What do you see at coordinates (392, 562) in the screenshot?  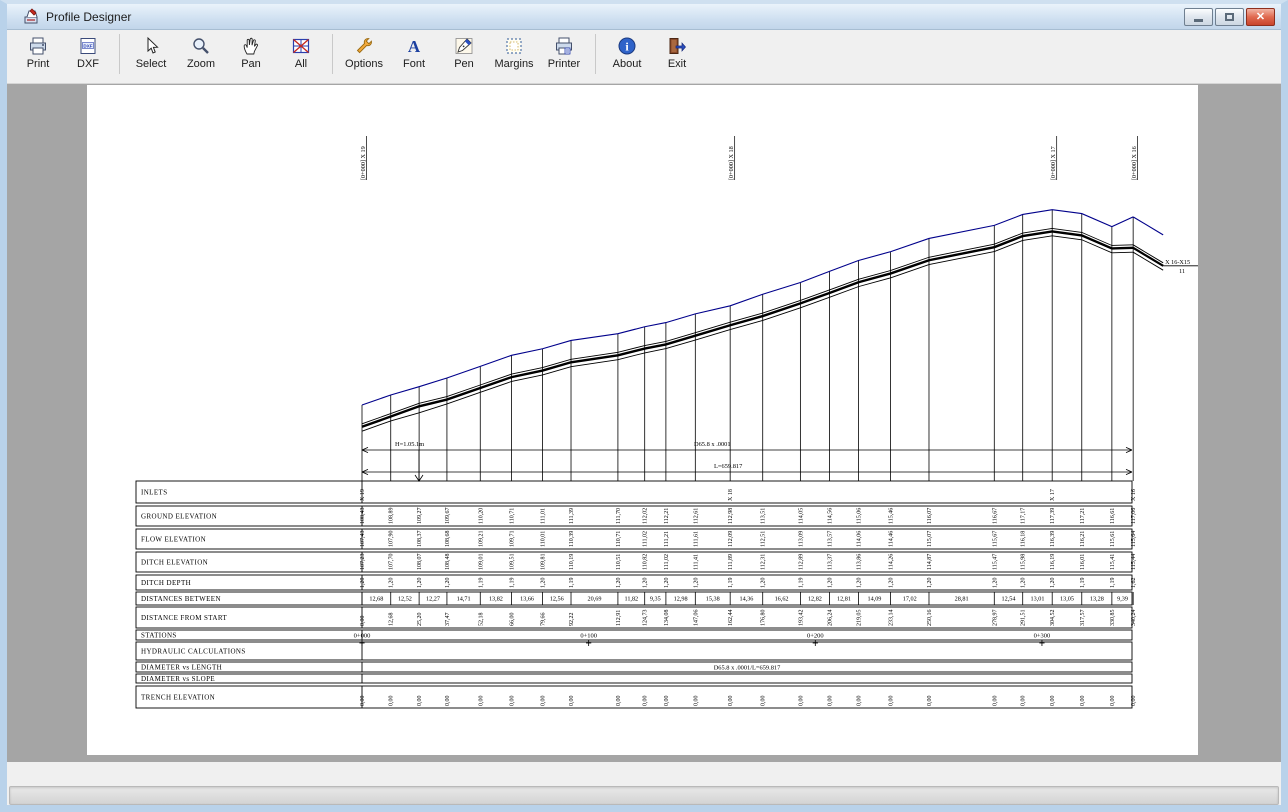 I see `svg-text: 107,70` at bounding box center [392, 562].